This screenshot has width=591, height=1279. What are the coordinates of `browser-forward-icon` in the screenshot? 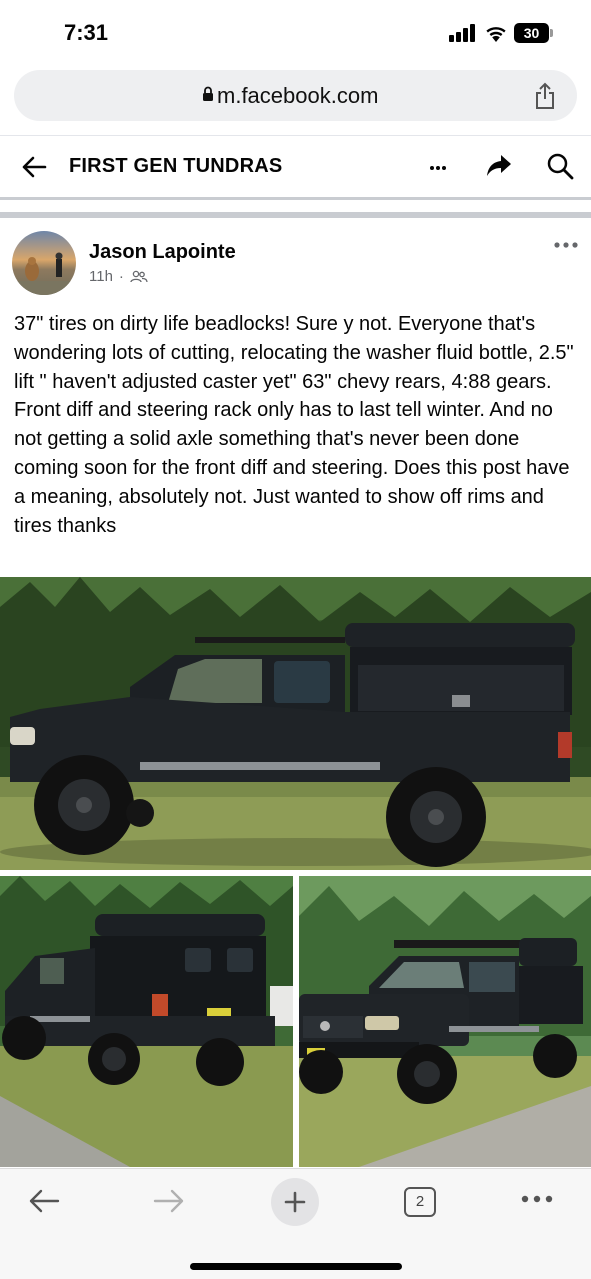 It's located at (169, 1201).